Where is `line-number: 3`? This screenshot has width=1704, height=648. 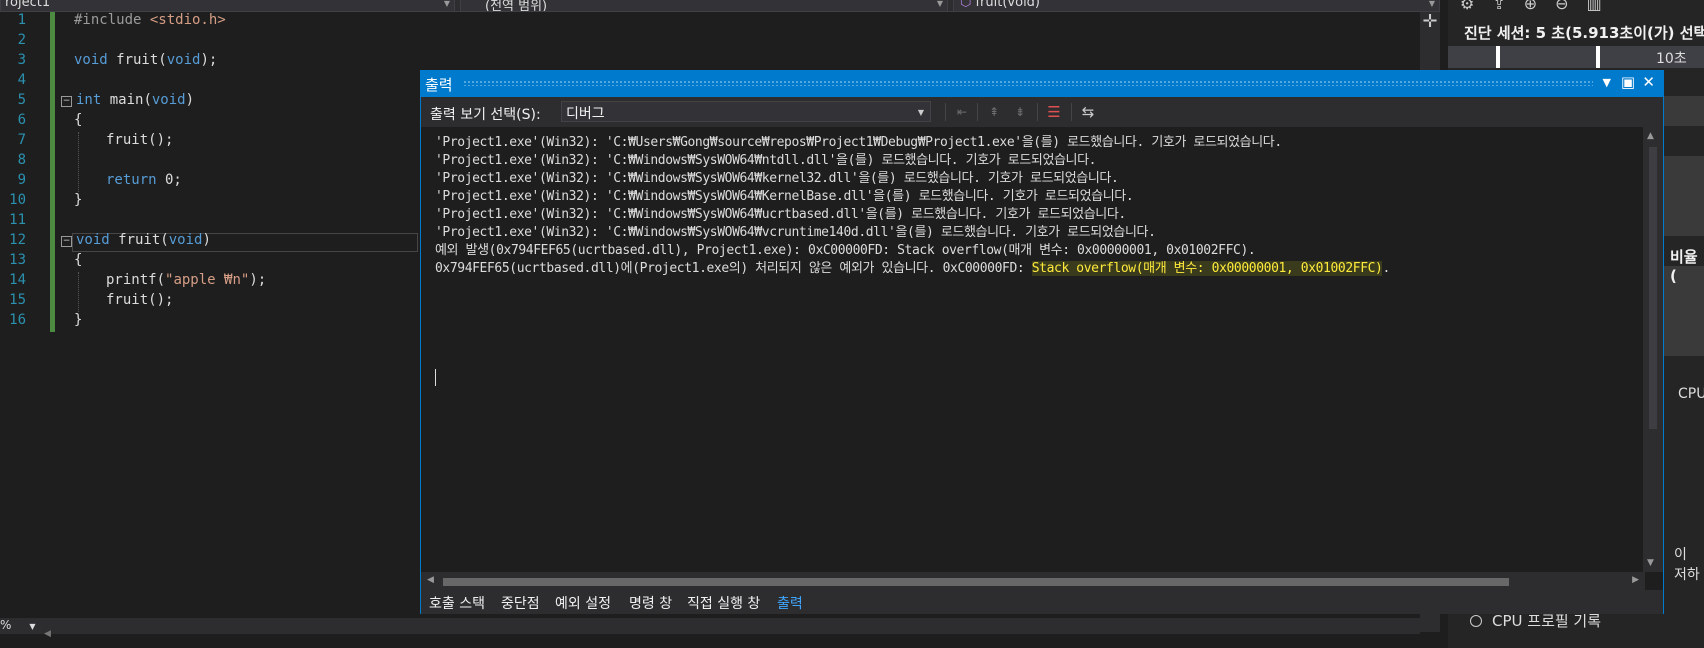
line-number: 3 is located at coordinates (21, 60).